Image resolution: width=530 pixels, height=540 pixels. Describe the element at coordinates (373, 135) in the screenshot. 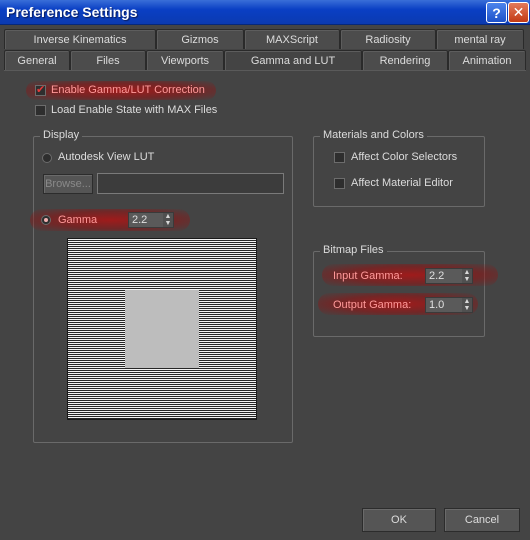

I see `materials-group-title: Materials and Colors` at that location.